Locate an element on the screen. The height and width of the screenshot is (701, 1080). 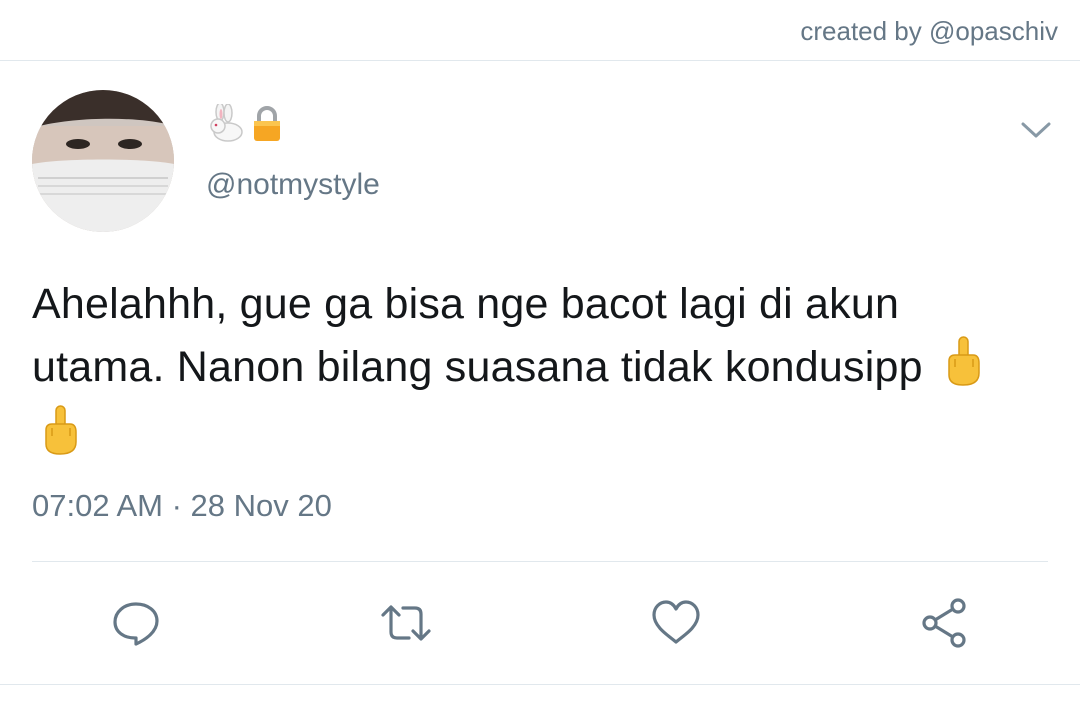
reply-icon is located at coordinates (136, 624).